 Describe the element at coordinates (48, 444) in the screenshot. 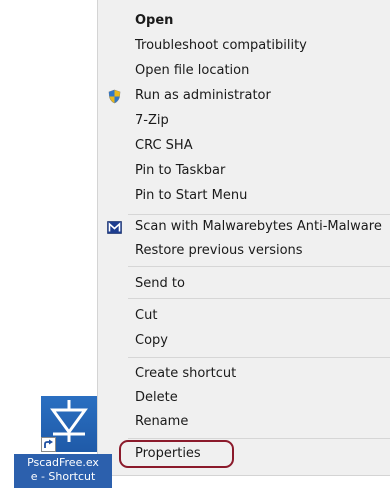

I see `shortcut-arrow-icon` at that location.